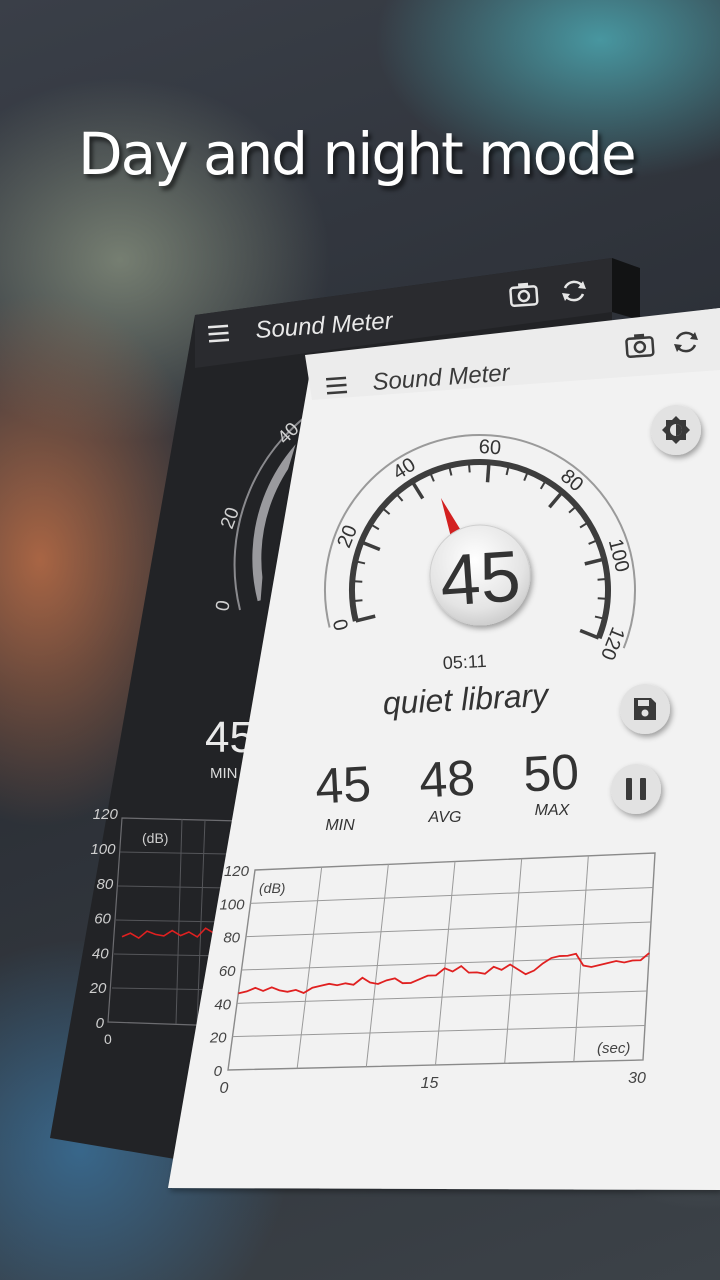 The height and width of the screenshot is (1280, 720). I want to click on min-label: MIN, so click(340, 825).